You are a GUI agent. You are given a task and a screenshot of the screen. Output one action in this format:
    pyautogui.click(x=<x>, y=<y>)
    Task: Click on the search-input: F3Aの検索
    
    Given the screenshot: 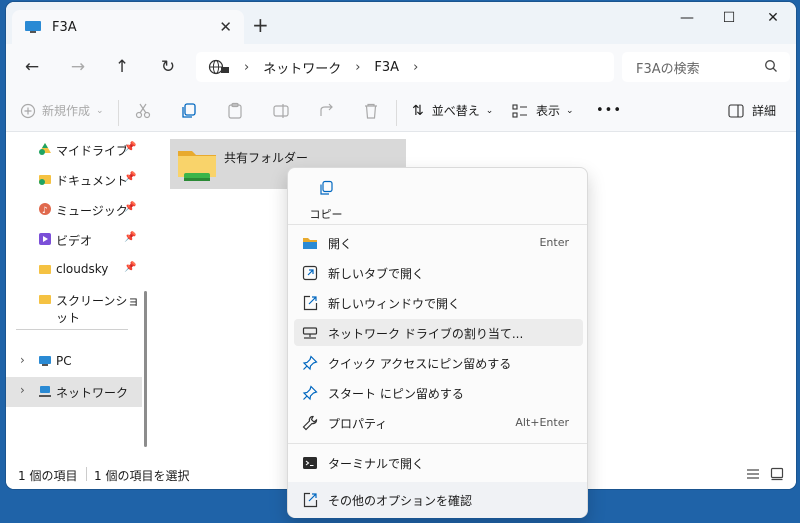 What is the action you would take?
    pyautogui.click(x=706, y=67)
    